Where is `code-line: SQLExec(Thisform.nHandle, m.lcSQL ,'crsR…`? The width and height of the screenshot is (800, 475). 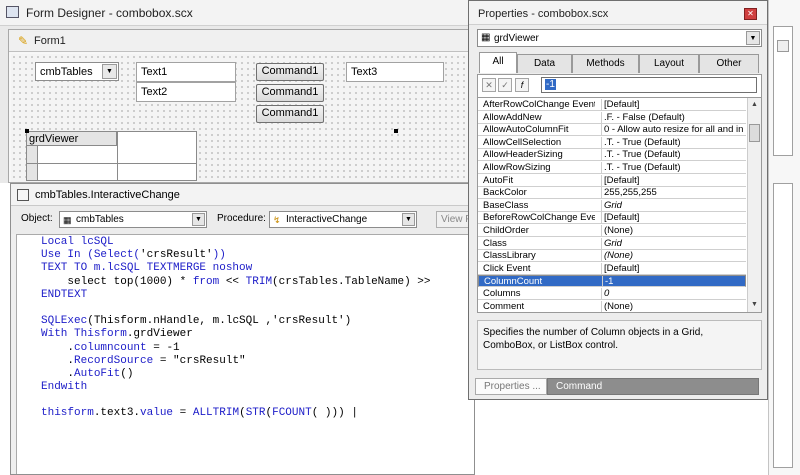
code-line: SQLExec(Thisform.nHandle, m.lcSQL ,'crsR… is located at coordinates (257, 321).